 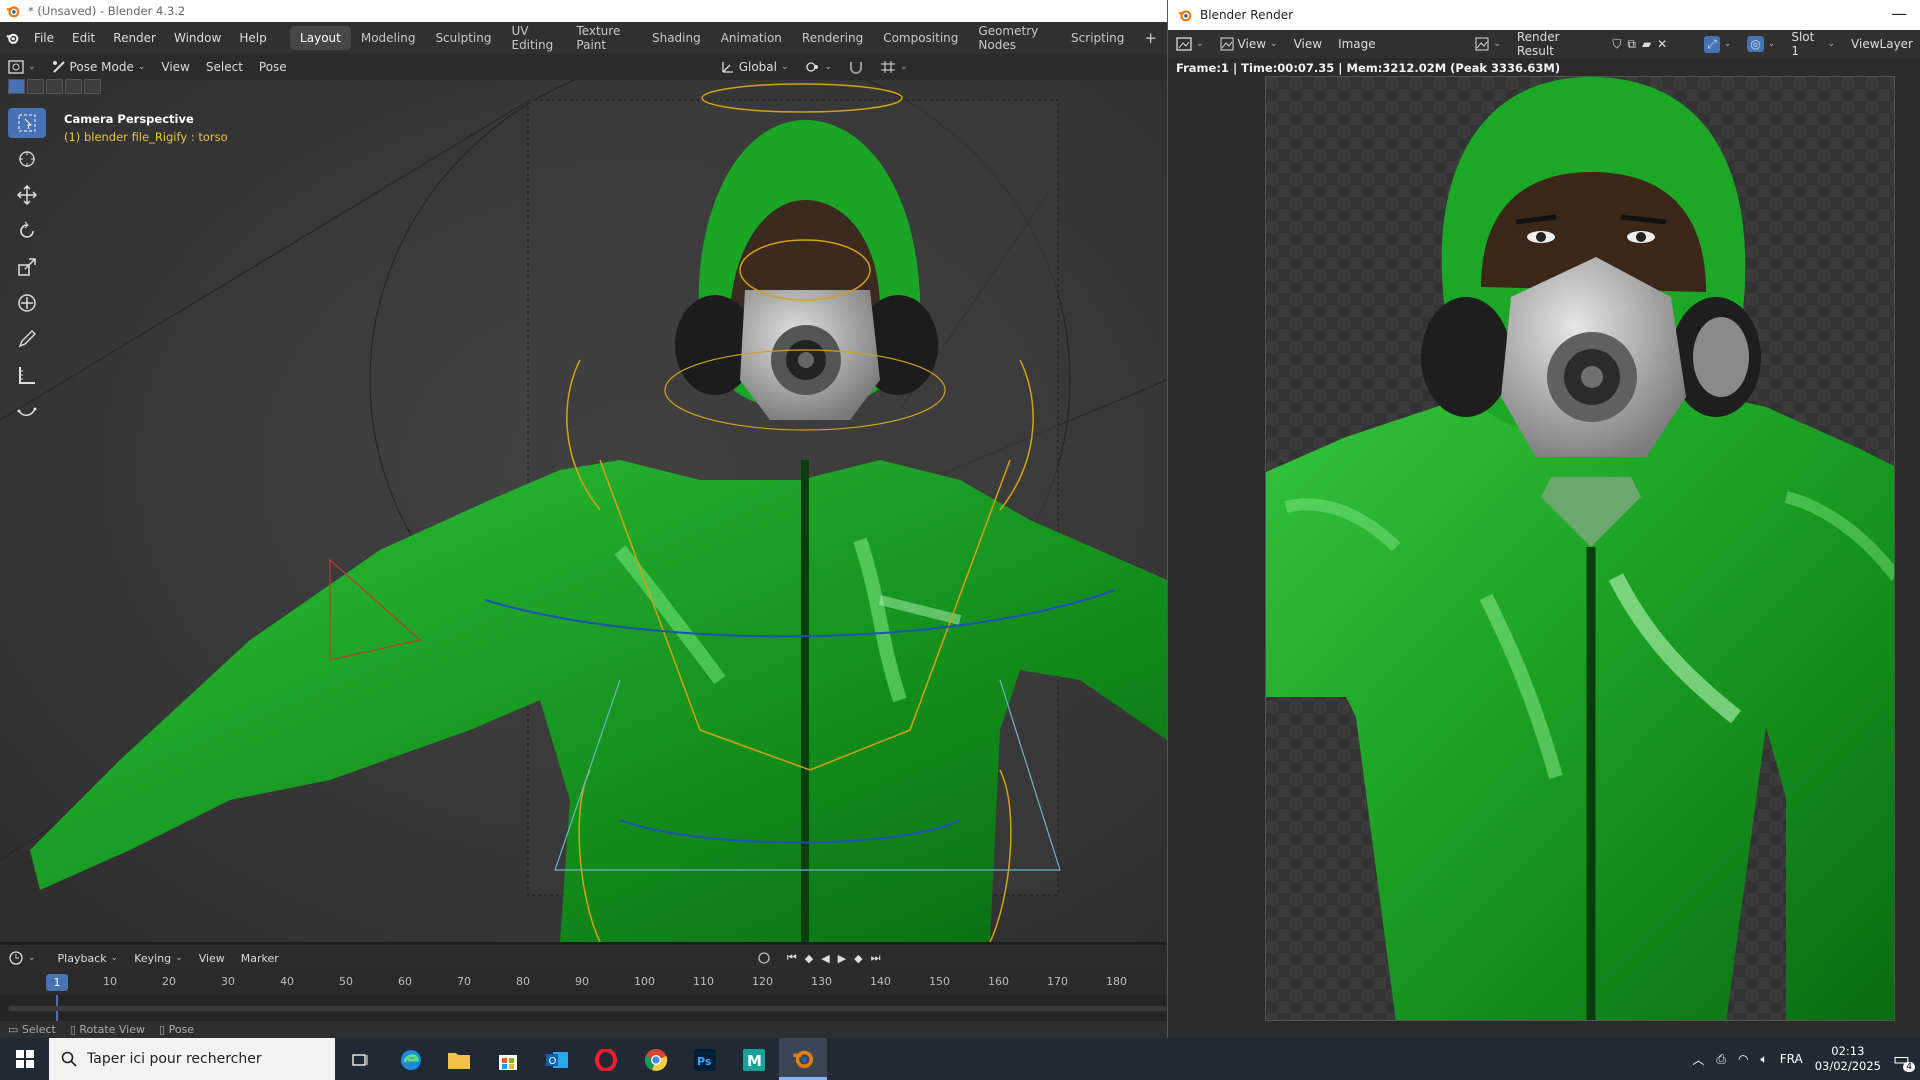 What do you see at coordinates (158, 958) in the screenshot?
I see `timeline-menu-keying: Keying ⌄` at bounding box center [158, 958].